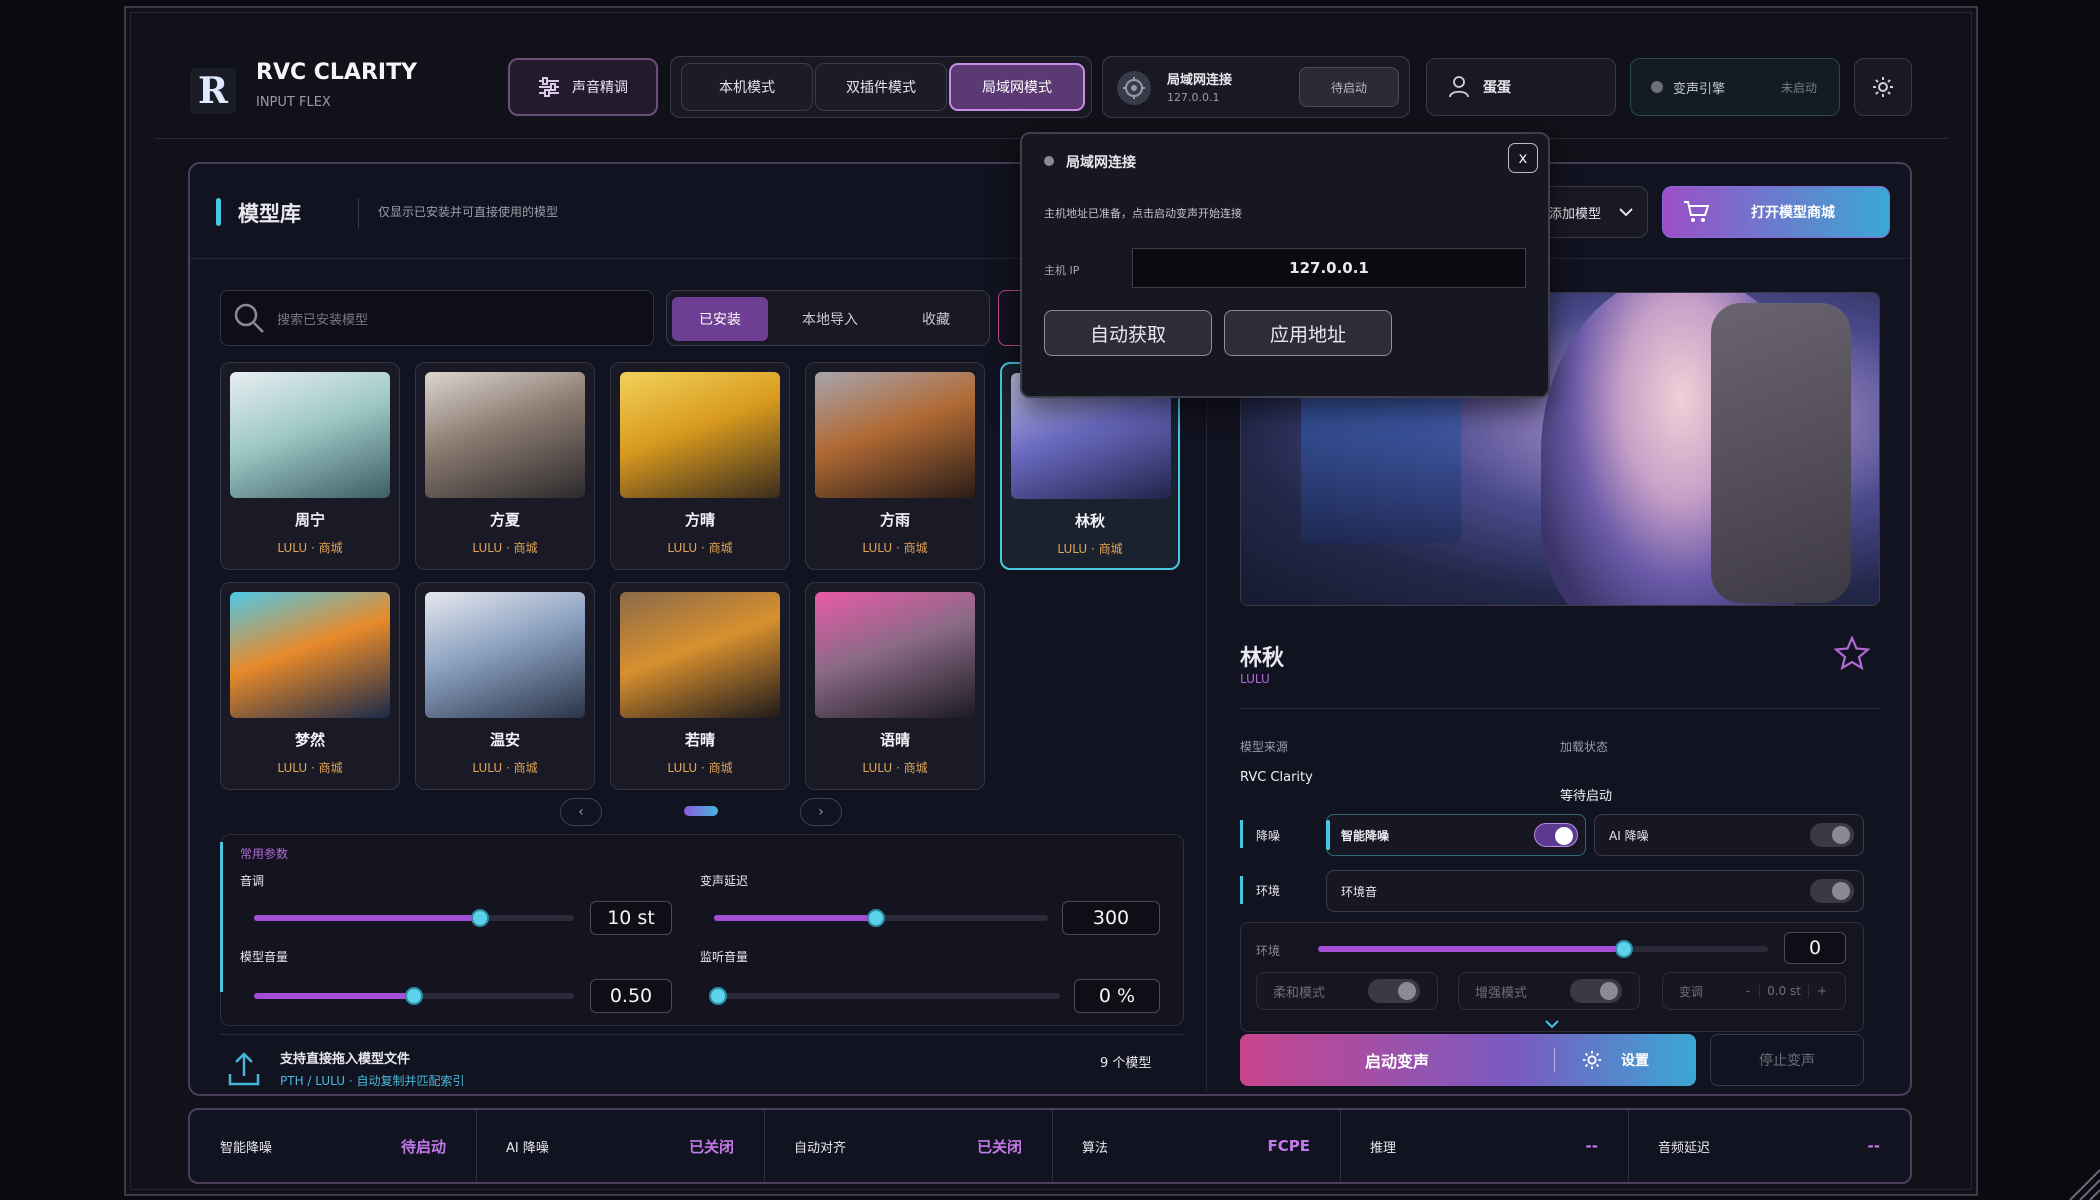 The width and height of the screenshot is (2100, 1200). What do you see at coordinates (1787, 1060) in the screenshot?
I see `stop-voice-change-button: 停止变声` at bounding box center [1787, 1060].